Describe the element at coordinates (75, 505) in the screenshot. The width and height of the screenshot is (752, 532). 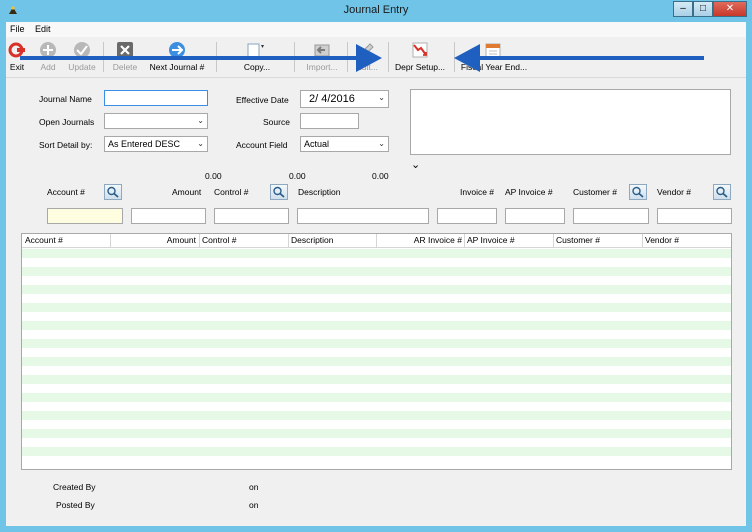
I see `posted-by-label: Posted By` at that location.